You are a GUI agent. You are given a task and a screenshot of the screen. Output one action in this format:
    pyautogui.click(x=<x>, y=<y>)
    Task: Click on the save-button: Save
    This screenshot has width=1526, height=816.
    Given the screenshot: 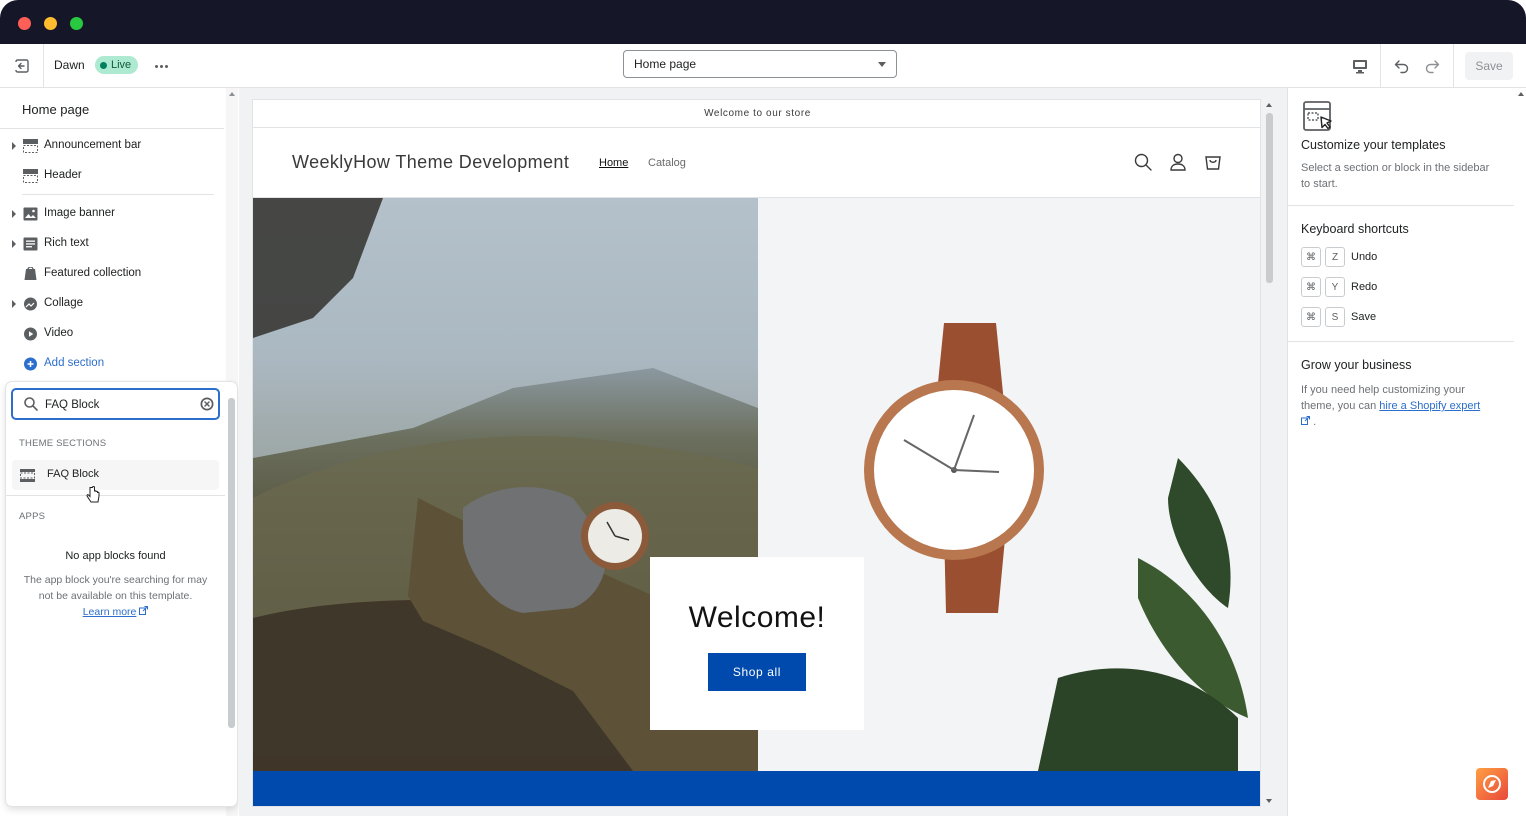 What is the action you would take?
    pyautogui.click(x=1489, y=66)
    